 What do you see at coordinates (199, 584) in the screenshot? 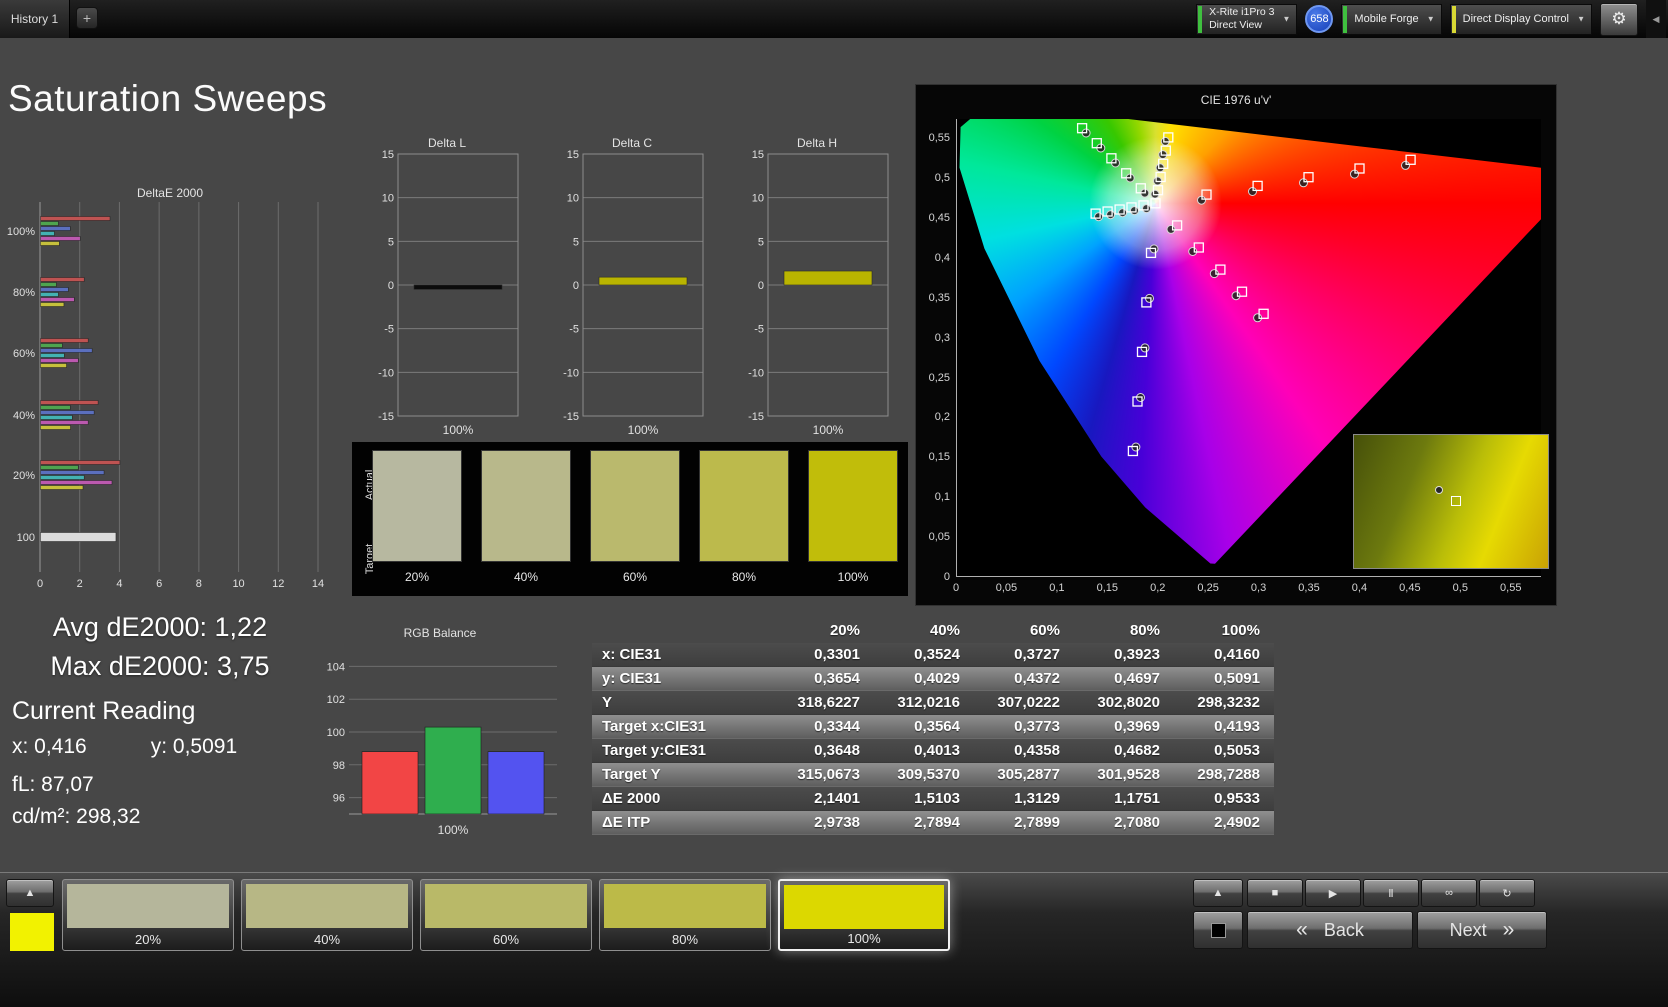
I see `x-tick-label: 8` at bounding box center [199, 584].